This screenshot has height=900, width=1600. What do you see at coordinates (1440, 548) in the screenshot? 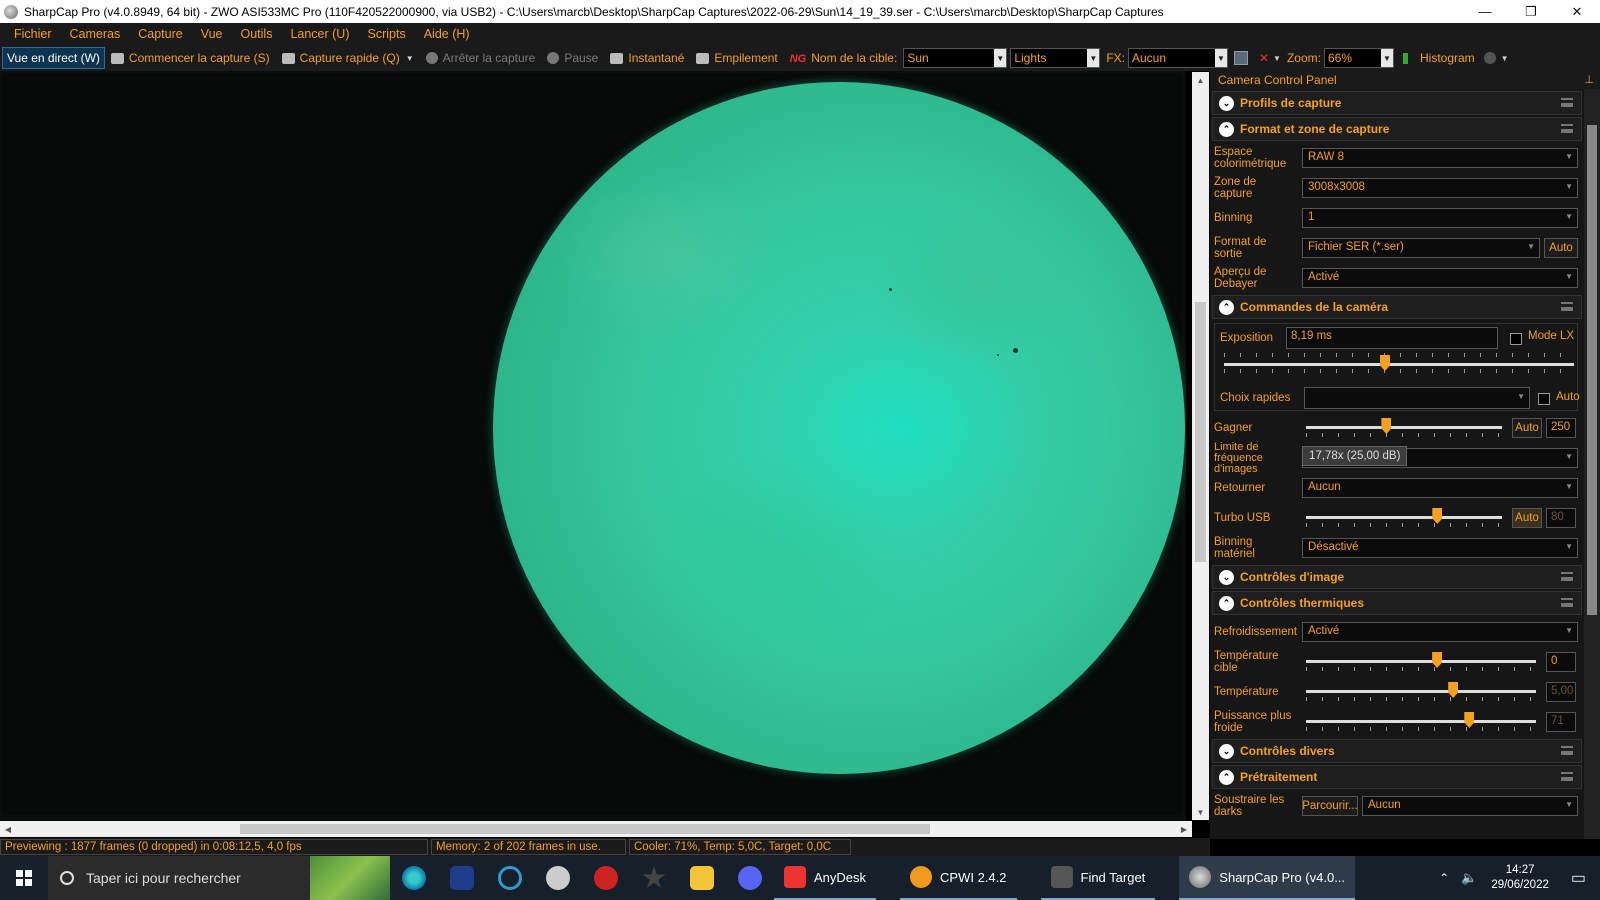
I see `hw-binning-dropdown: Désactivé ▼` at bounding box center [1440, 548].